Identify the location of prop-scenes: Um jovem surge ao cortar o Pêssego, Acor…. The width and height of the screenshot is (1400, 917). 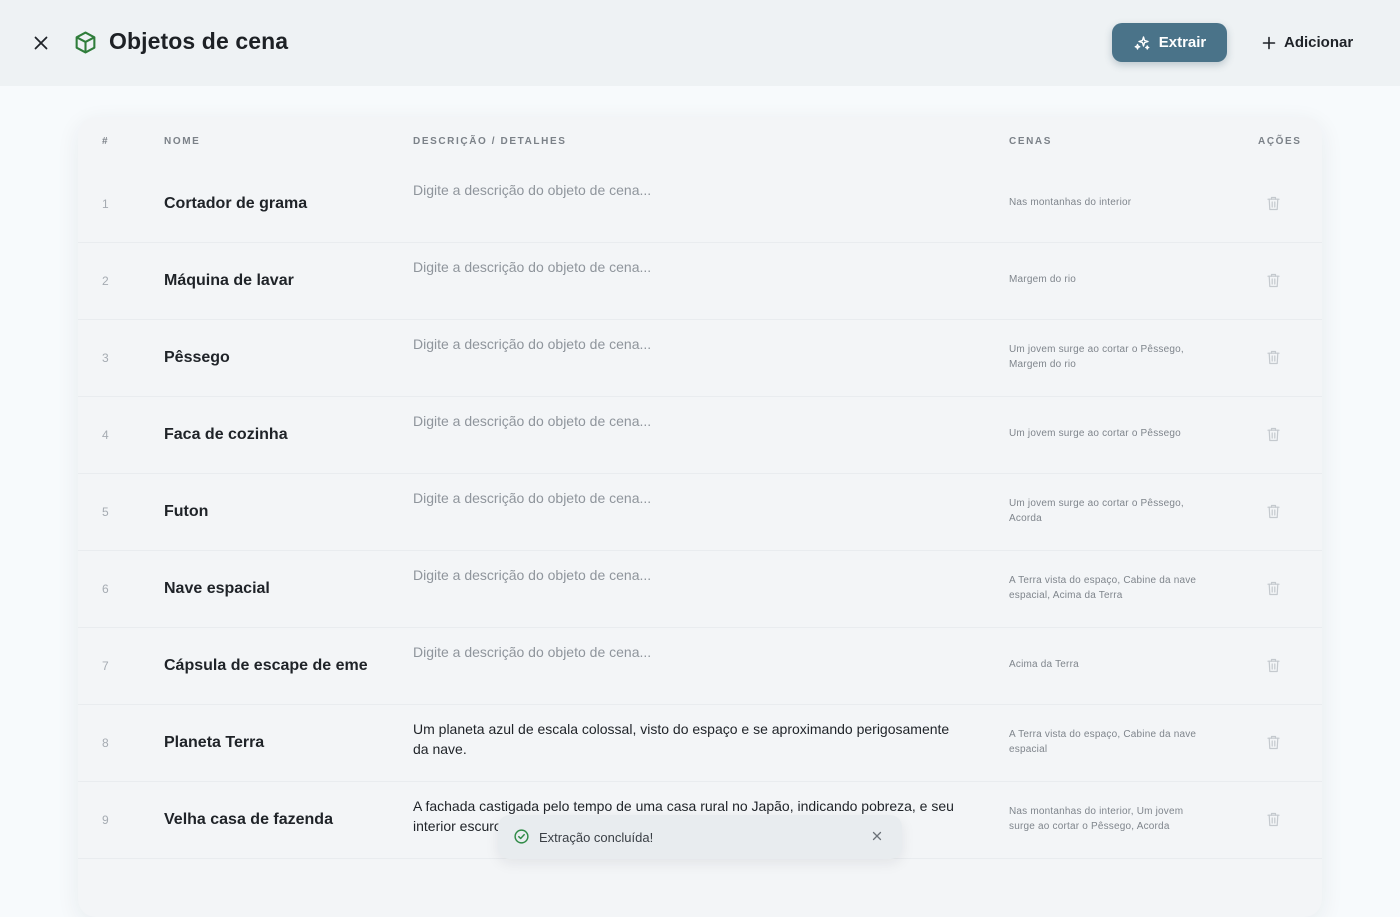
(1109, 511).